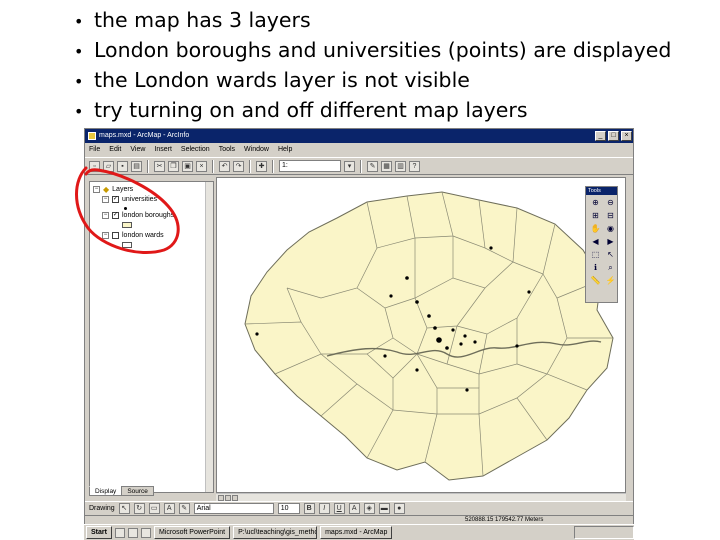  I want to click on drawing-toolbar: Drawing ↖ ↻ ▭ A ✎ Arial 10 B I U A ◈ ▬ ●, so click(359, 508).